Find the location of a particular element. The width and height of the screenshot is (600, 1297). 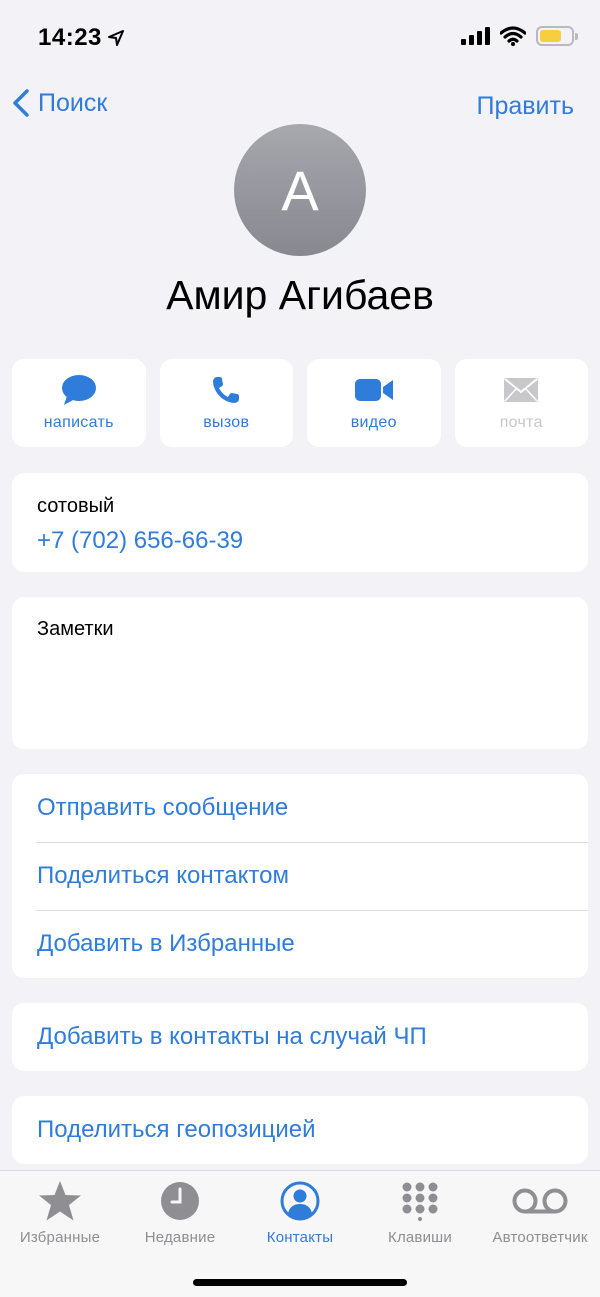

tab-voicemail-label: Автоответчик is located at coordinates (540, 1237).